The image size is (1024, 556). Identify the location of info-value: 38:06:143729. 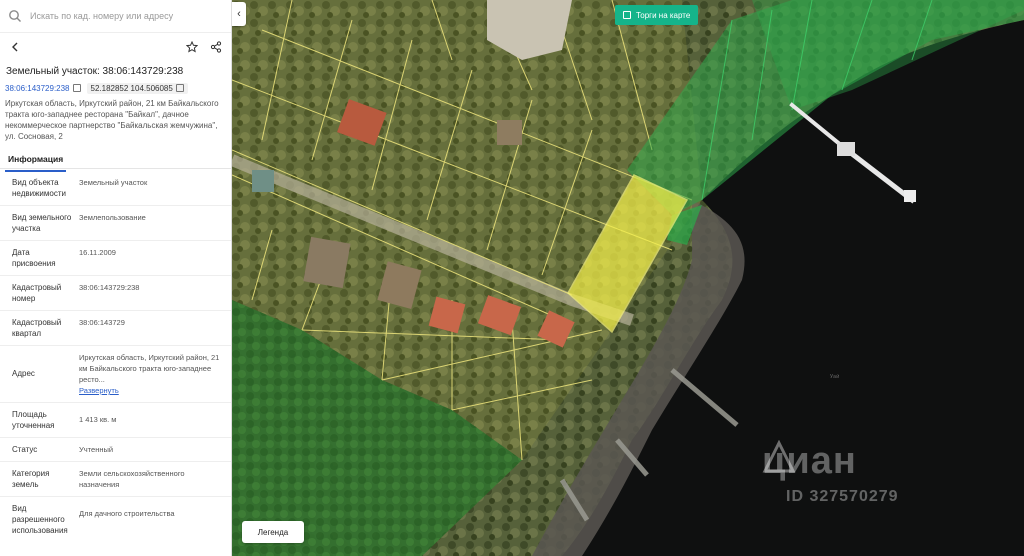
(102, 322).